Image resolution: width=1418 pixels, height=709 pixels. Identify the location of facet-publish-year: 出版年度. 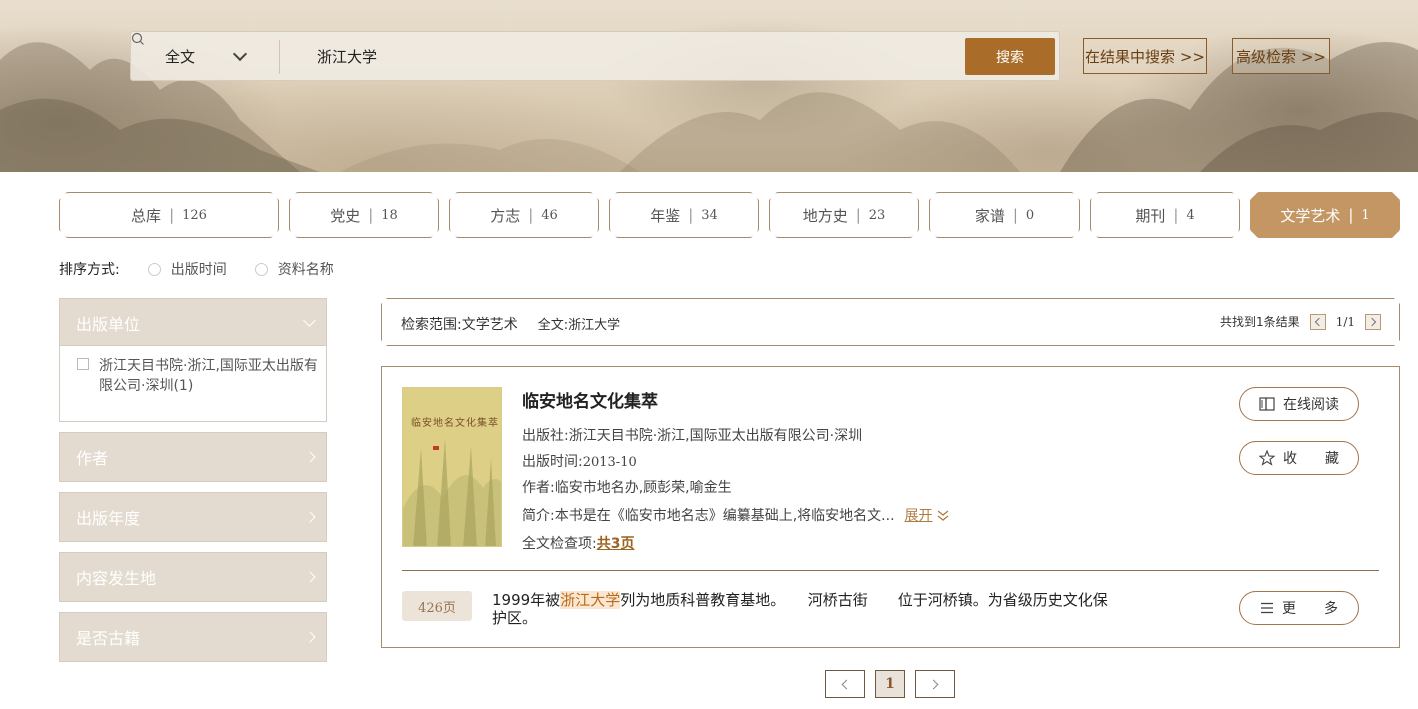
(193, 517).